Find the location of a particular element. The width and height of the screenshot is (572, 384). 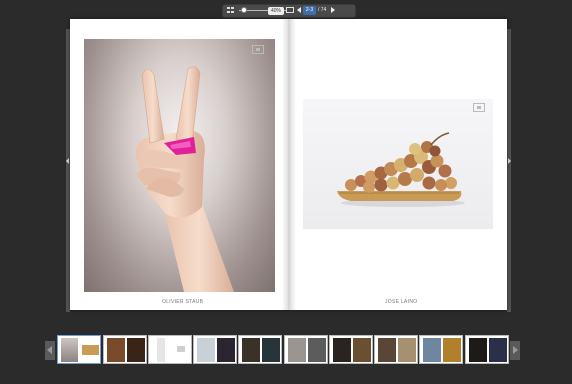

fullscreen-icon is located at coordinates (290, 10).